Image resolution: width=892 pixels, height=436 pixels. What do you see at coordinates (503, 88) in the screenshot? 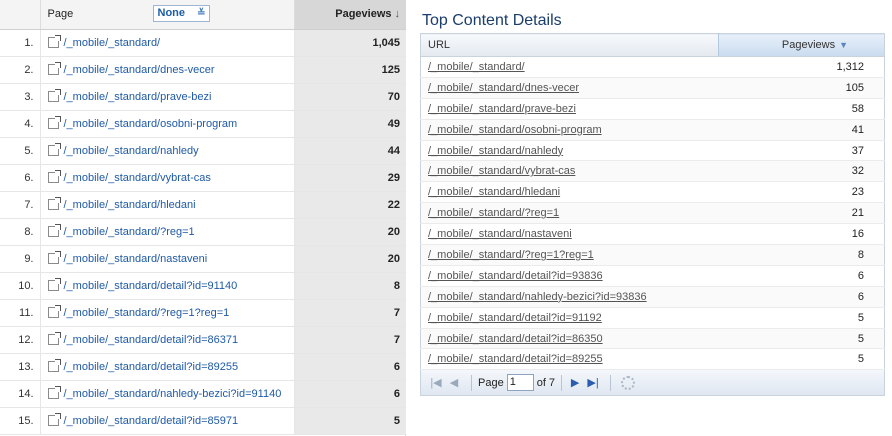
I see `url-link: /_mobile/_standard/dnes-vecer` at bounding box center [503, 88].